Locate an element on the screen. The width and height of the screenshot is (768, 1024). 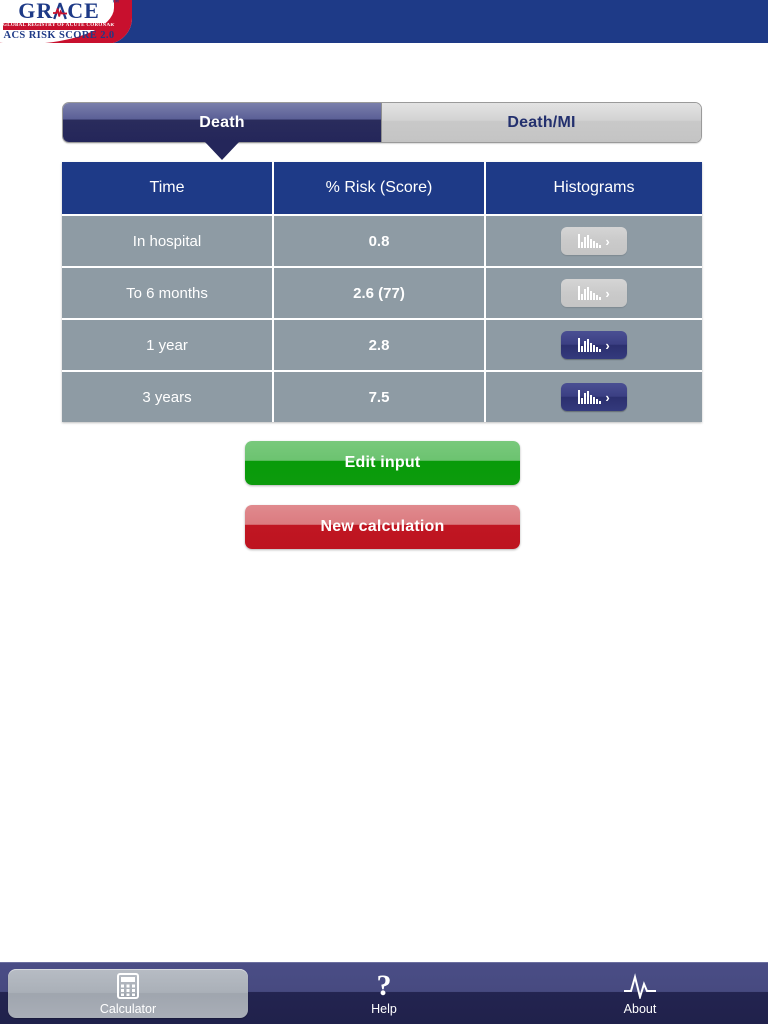
row-histogram-cell-3-years: › is located at coordinates (594, 396).